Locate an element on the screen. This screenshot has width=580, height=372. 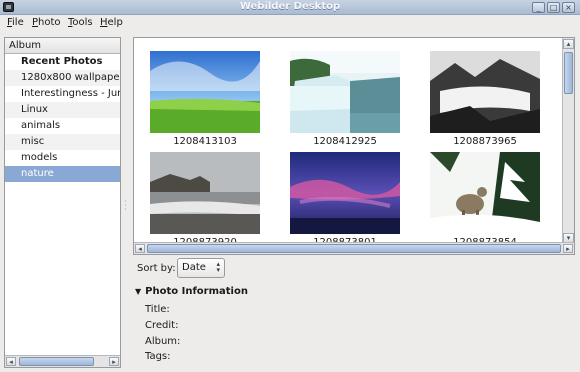
sort-by-select: Date ▴ ▾ is located at coordinates (201, 268).